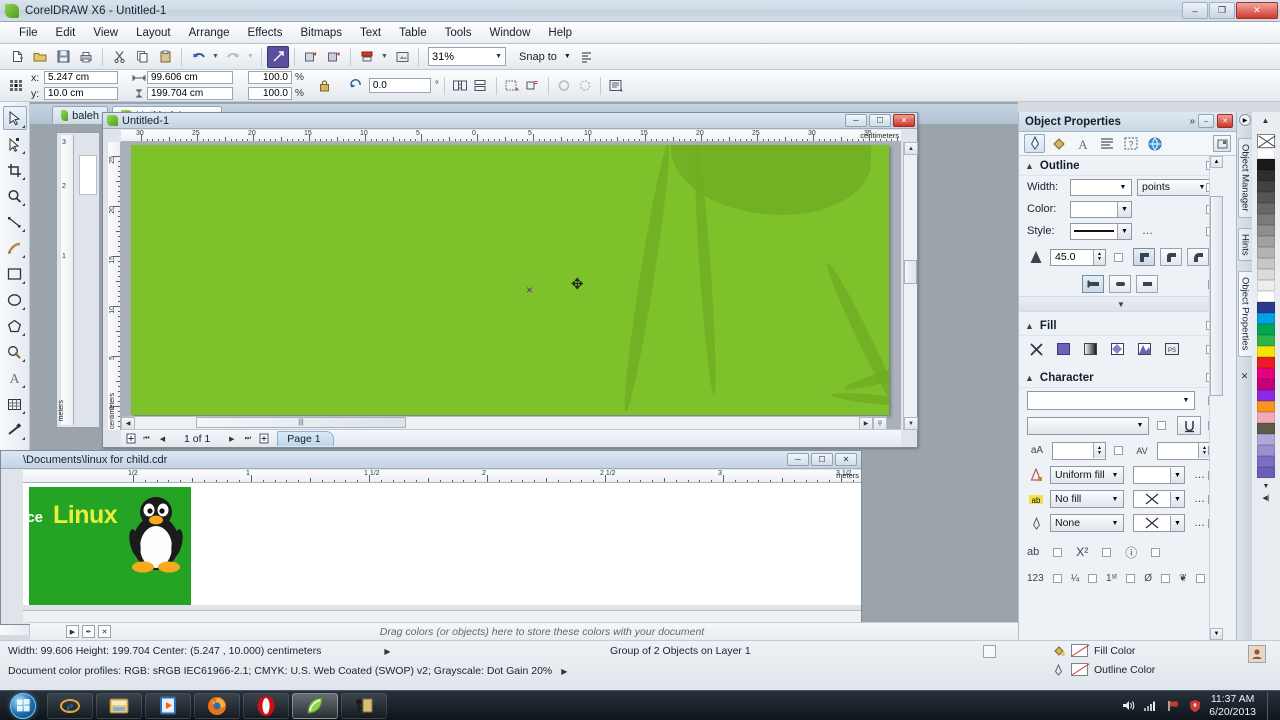 The width and height of the screenshot is (1280, 720). Describe the element at coordinates (23, 706) in the screenshot. I see `start-button` at that location.